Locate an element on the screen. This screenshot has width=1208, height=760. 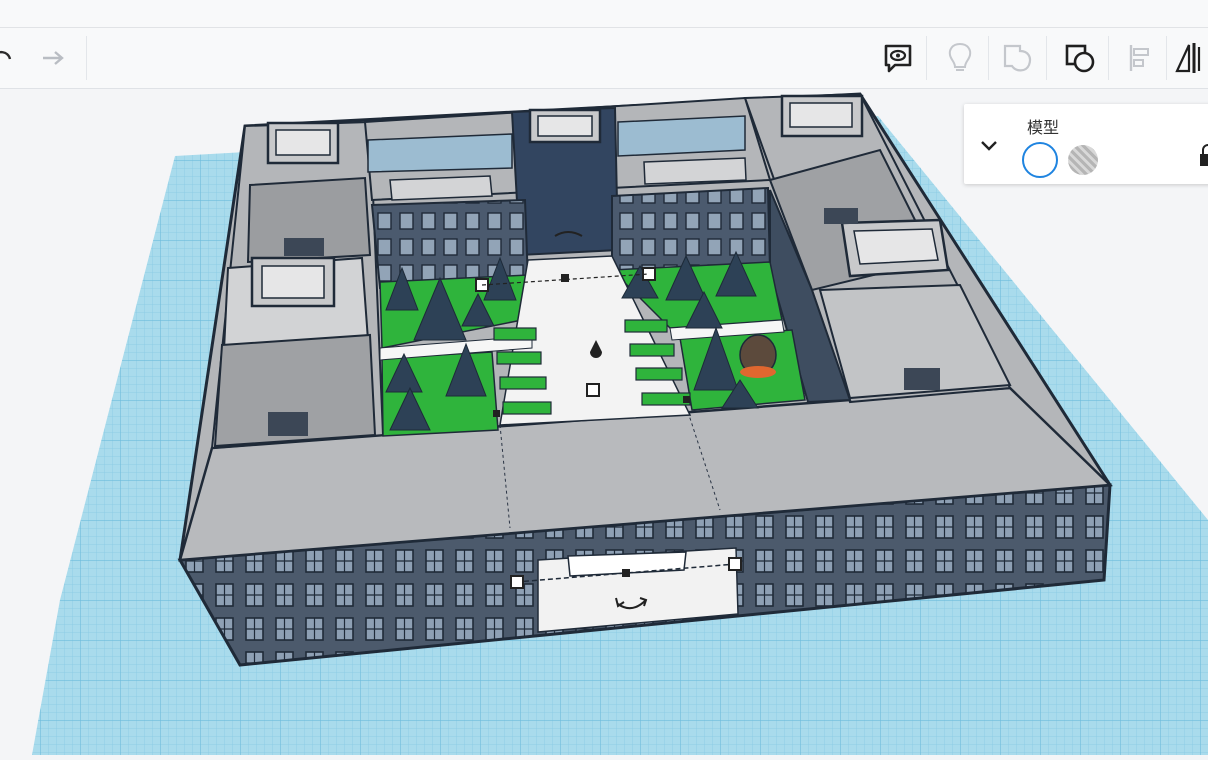
undo-icon is located at coordinates (6, 55).